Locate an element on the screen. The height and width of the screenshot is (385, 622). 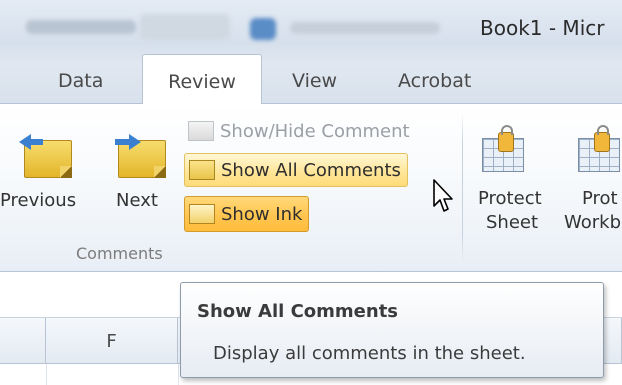
tab-view: View is located at coordinates (314, 81).